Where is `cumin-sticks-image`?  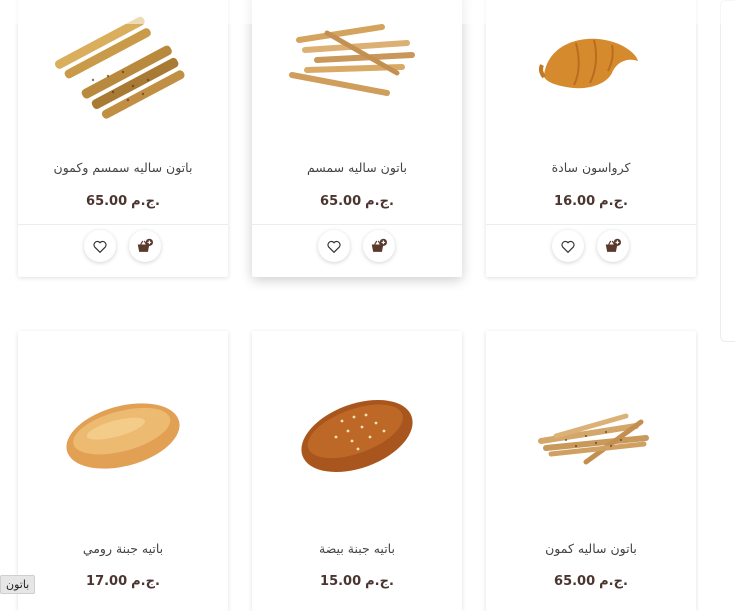 cumin-sticks-image is located at coordinates (593, 439).